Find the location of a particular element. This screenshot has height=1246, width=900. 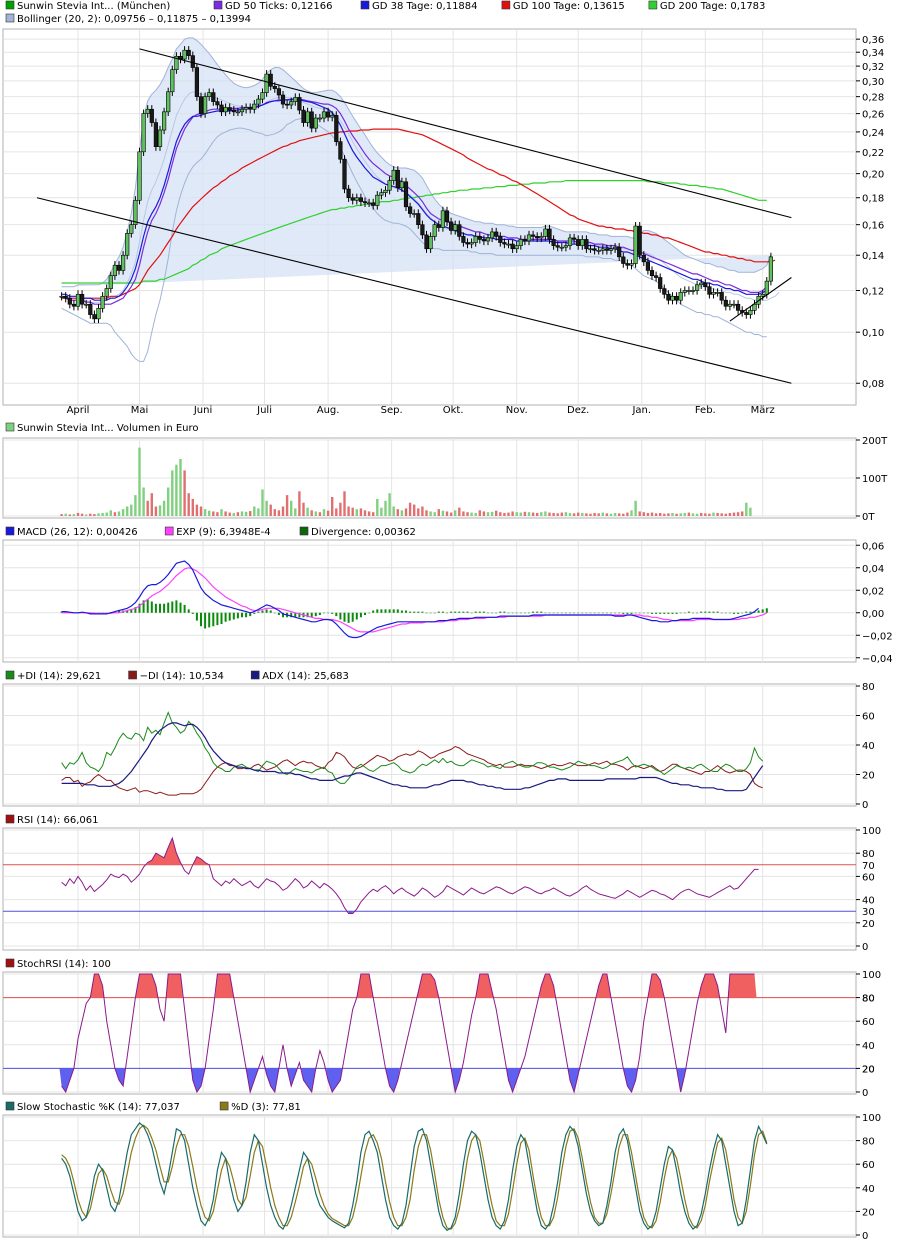

legend-label: Slow Stochastic %K (14): 77,037 is located at coordinates (98, 1107).